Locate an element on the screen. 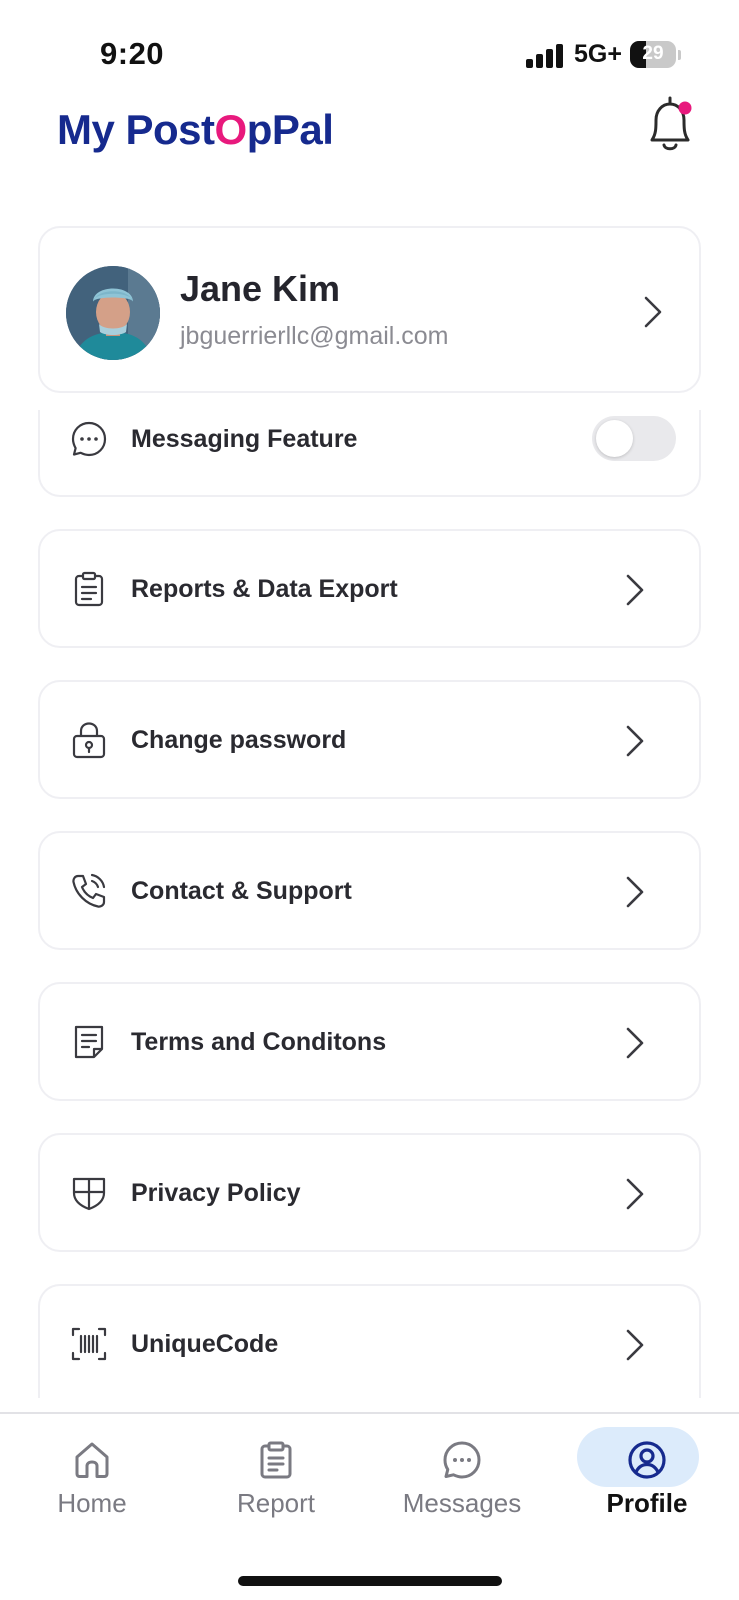 This screenshot has height=1600, width=739. messaging-feature-row: Messaging Feature is located at coordinates (369, 453).